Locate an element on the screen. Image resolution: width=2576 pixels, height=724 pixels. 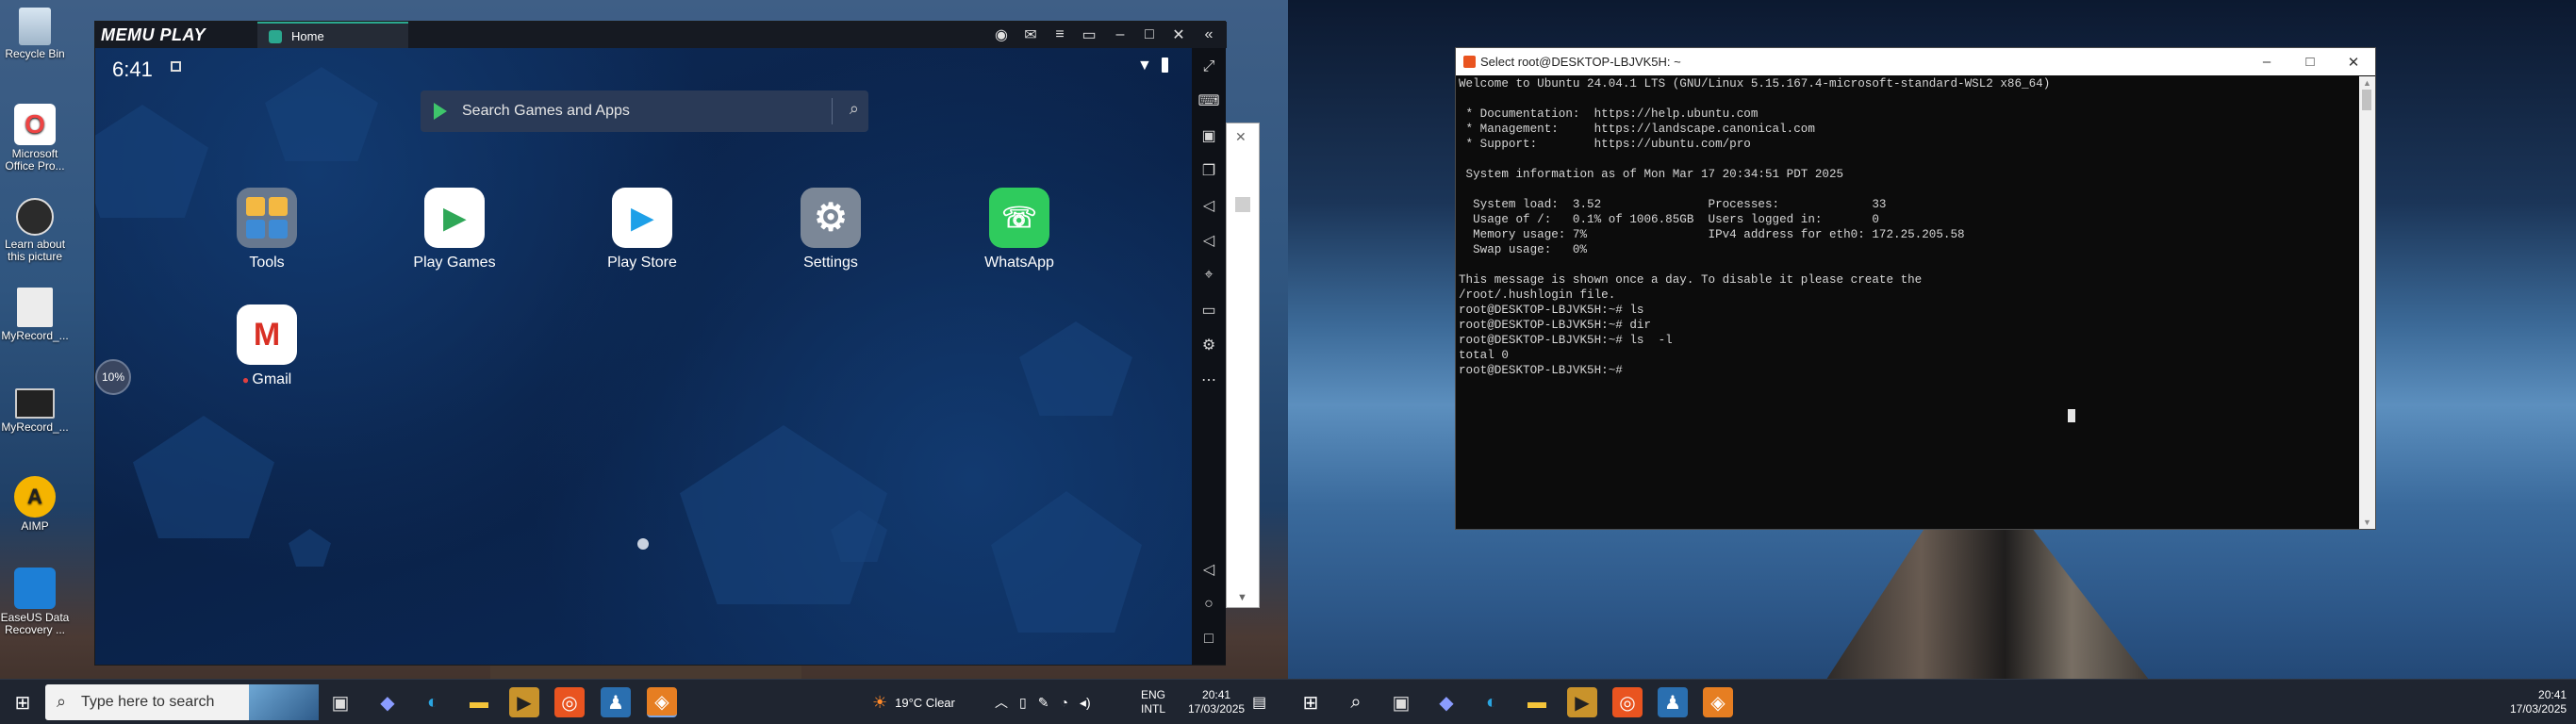
chevron-up-icon: ︿ is located at coordinates (1001, 702).